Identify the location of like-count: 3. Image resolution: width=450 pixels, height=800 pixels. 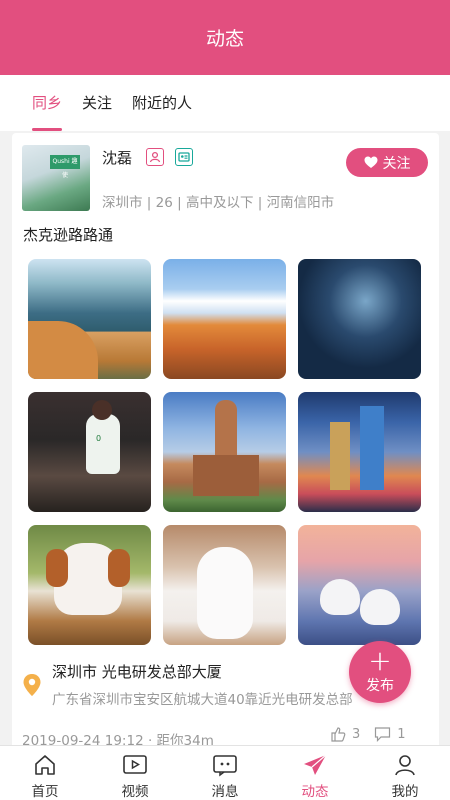
(356, 734).